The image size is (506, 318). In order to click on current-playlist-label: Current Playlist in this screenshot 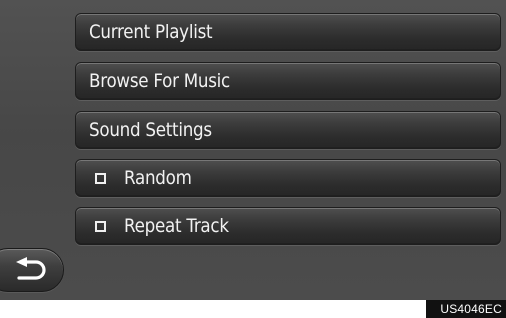, I will do `click(151, 32)`.